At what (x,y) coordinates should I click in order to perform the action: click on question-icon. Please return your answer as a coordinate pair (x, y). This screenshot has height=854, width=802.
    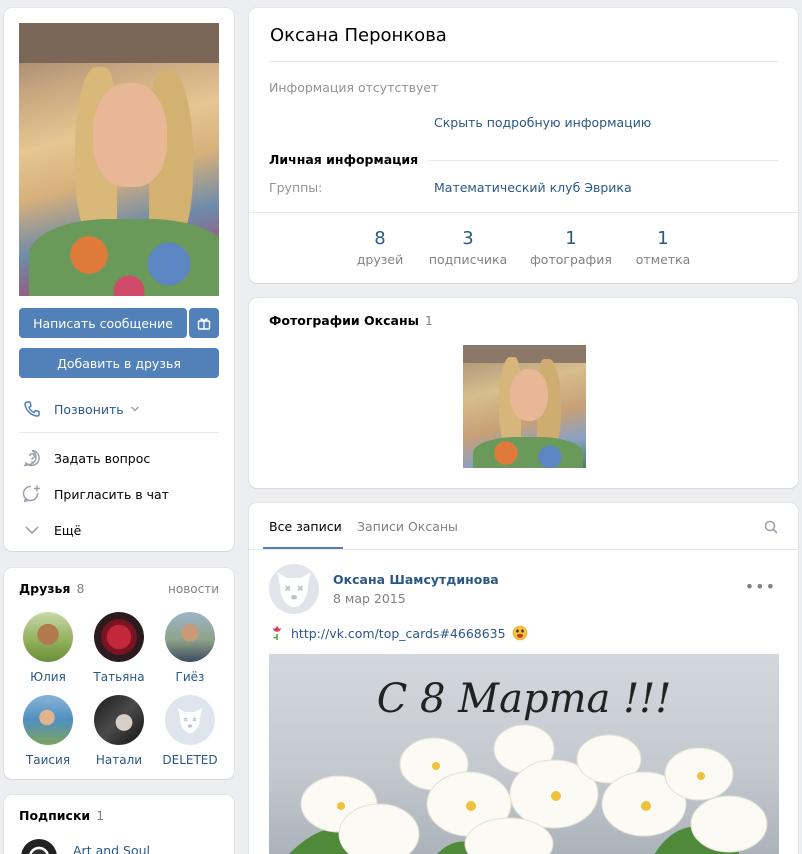
    Looking at the image, I should click on (32, 458).